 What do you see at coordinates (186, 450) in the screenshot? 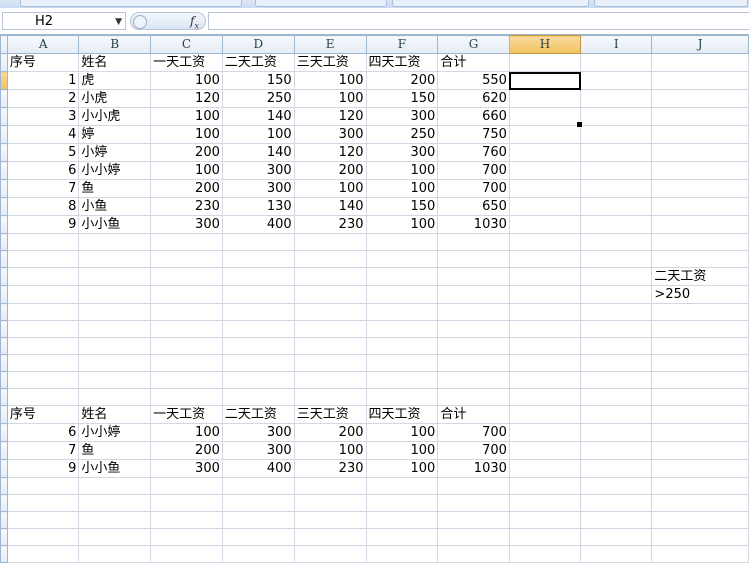
I see `cell-c23: 200` at bounding box center [186, 450].